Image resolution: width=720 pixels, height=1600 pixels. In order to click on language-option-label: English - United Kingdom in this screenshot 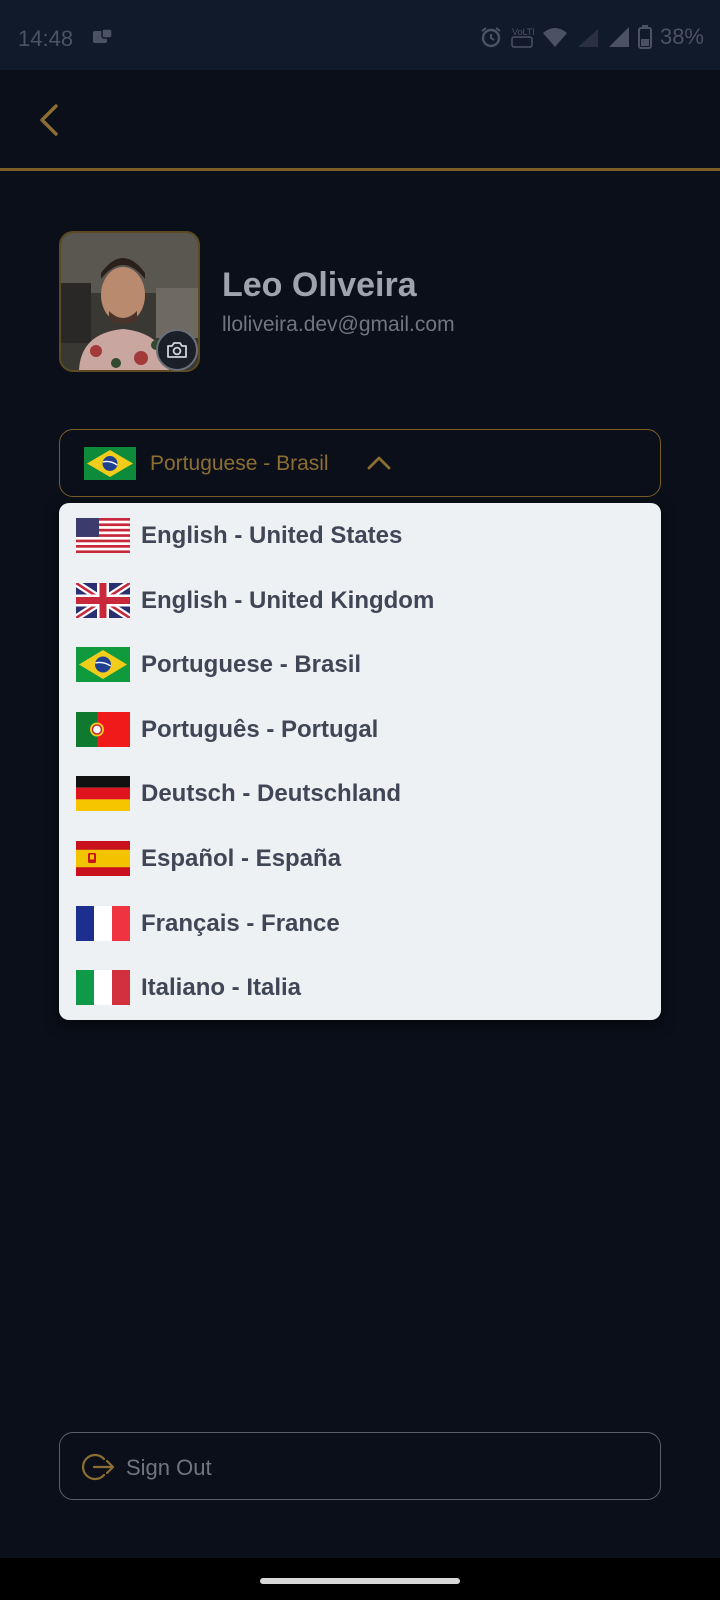, I will do `click(288, 600)`.